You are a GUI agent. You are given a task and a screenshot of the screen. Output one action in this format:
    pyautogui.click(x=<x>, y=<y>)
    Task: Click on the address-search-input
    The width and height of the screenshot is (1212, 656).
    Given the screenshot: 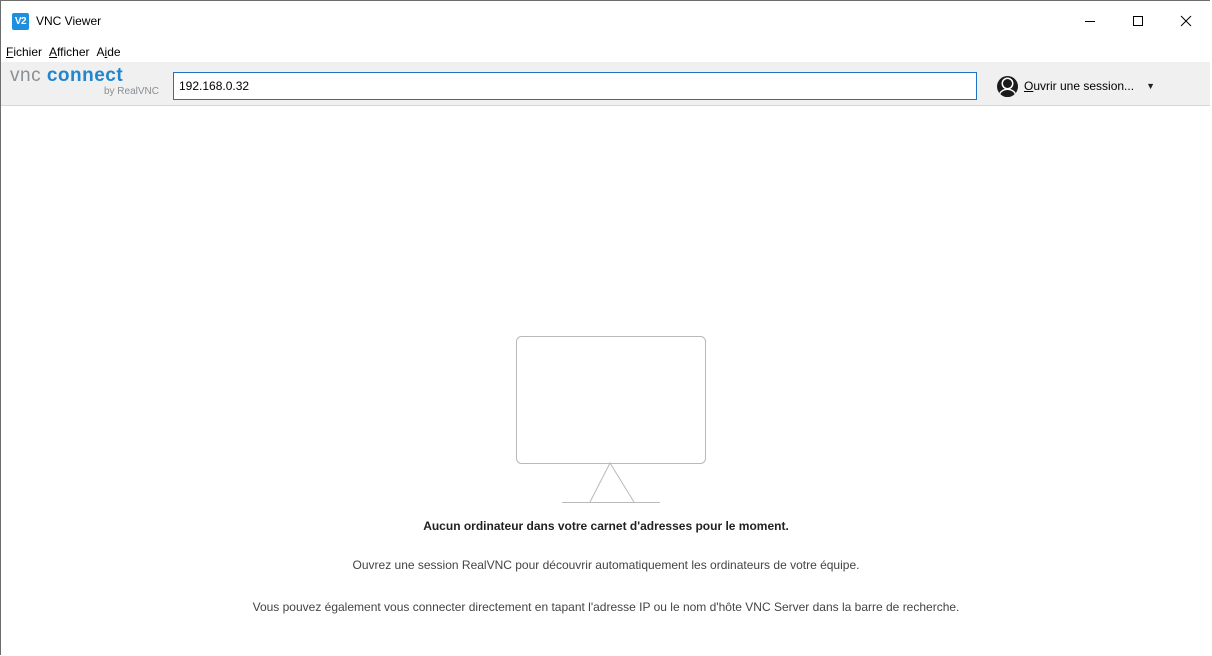 What is the action you would take?
    pyautogui.click(x=575, y=86)
    